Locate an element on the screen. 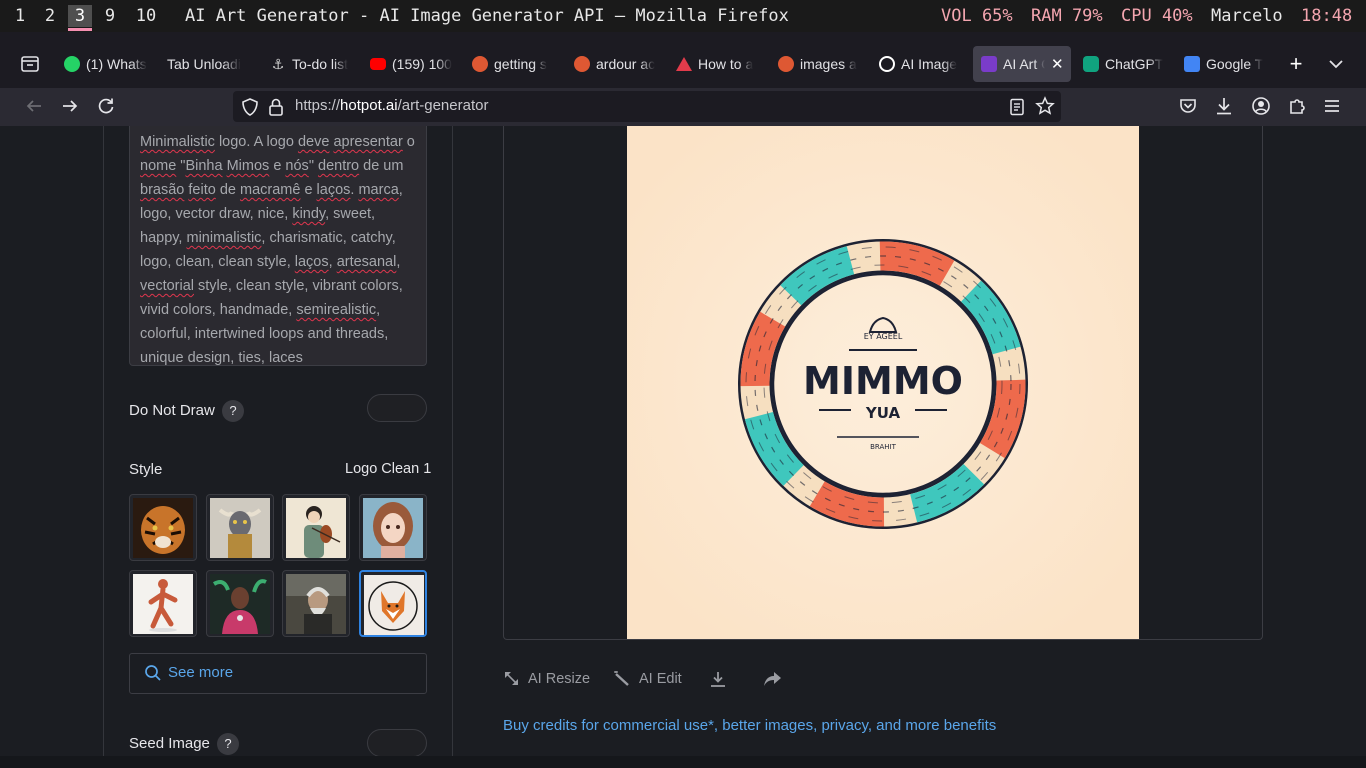  style-thumb-cyber-woman is located at coordinates (240, 603).